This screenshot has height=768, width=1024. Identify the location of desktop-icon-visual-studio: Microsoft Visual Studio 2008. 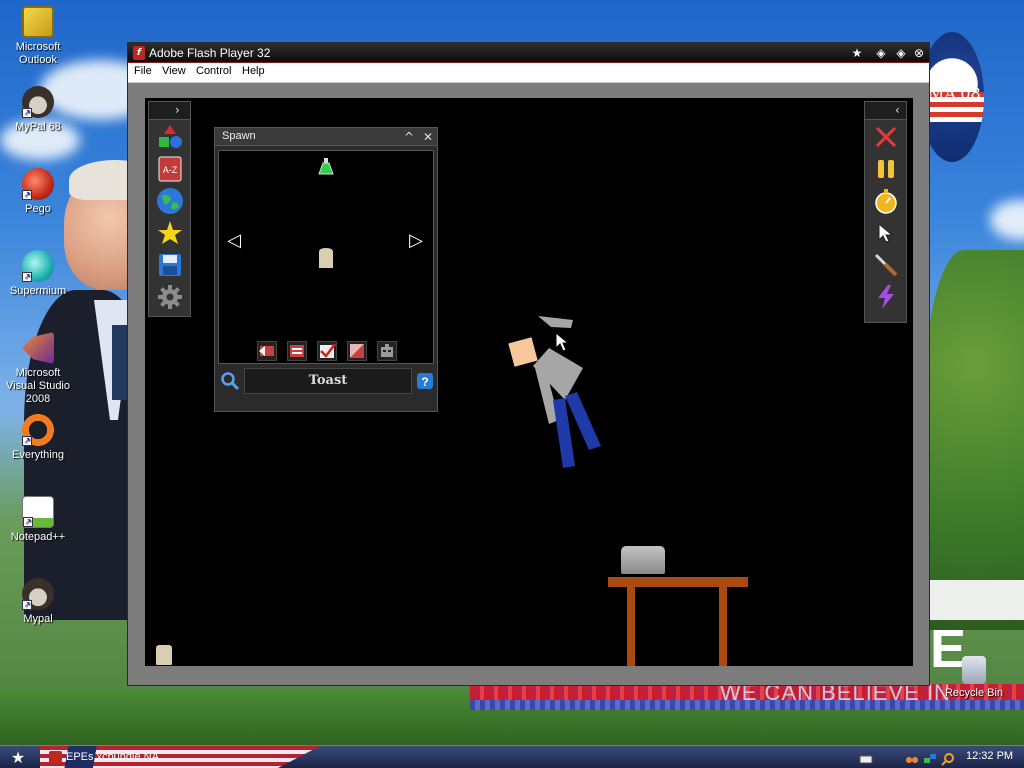
(38, 369).